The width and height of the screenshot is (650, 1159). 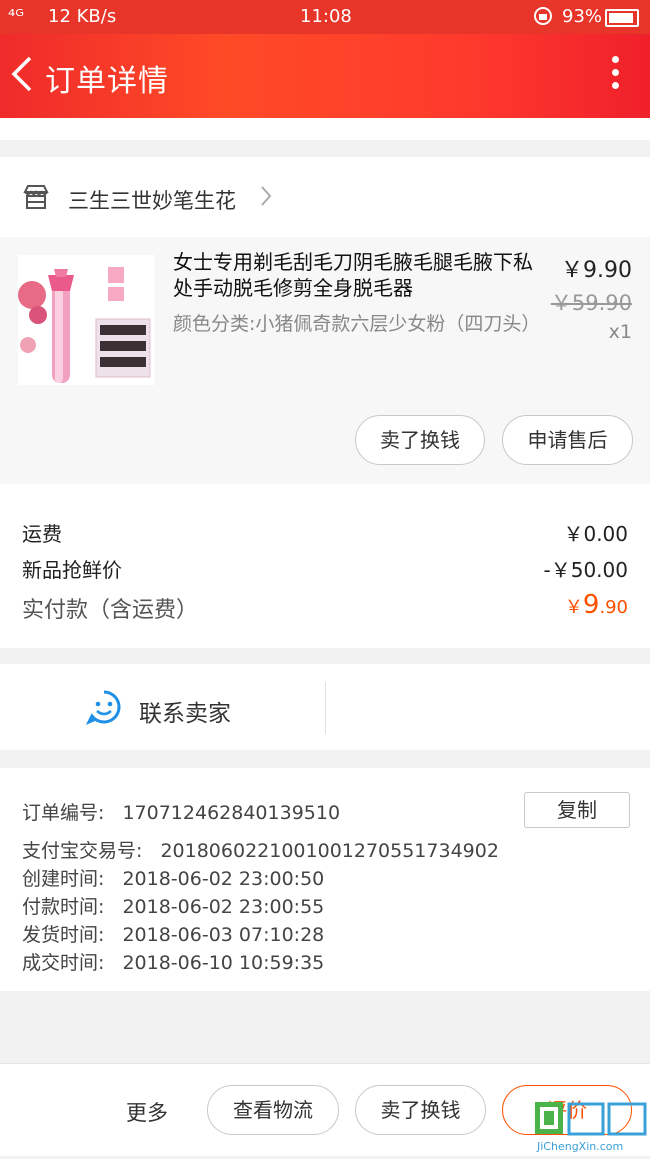 I want to click on discount-value: -￥50.00, so click(x=585, y=570).